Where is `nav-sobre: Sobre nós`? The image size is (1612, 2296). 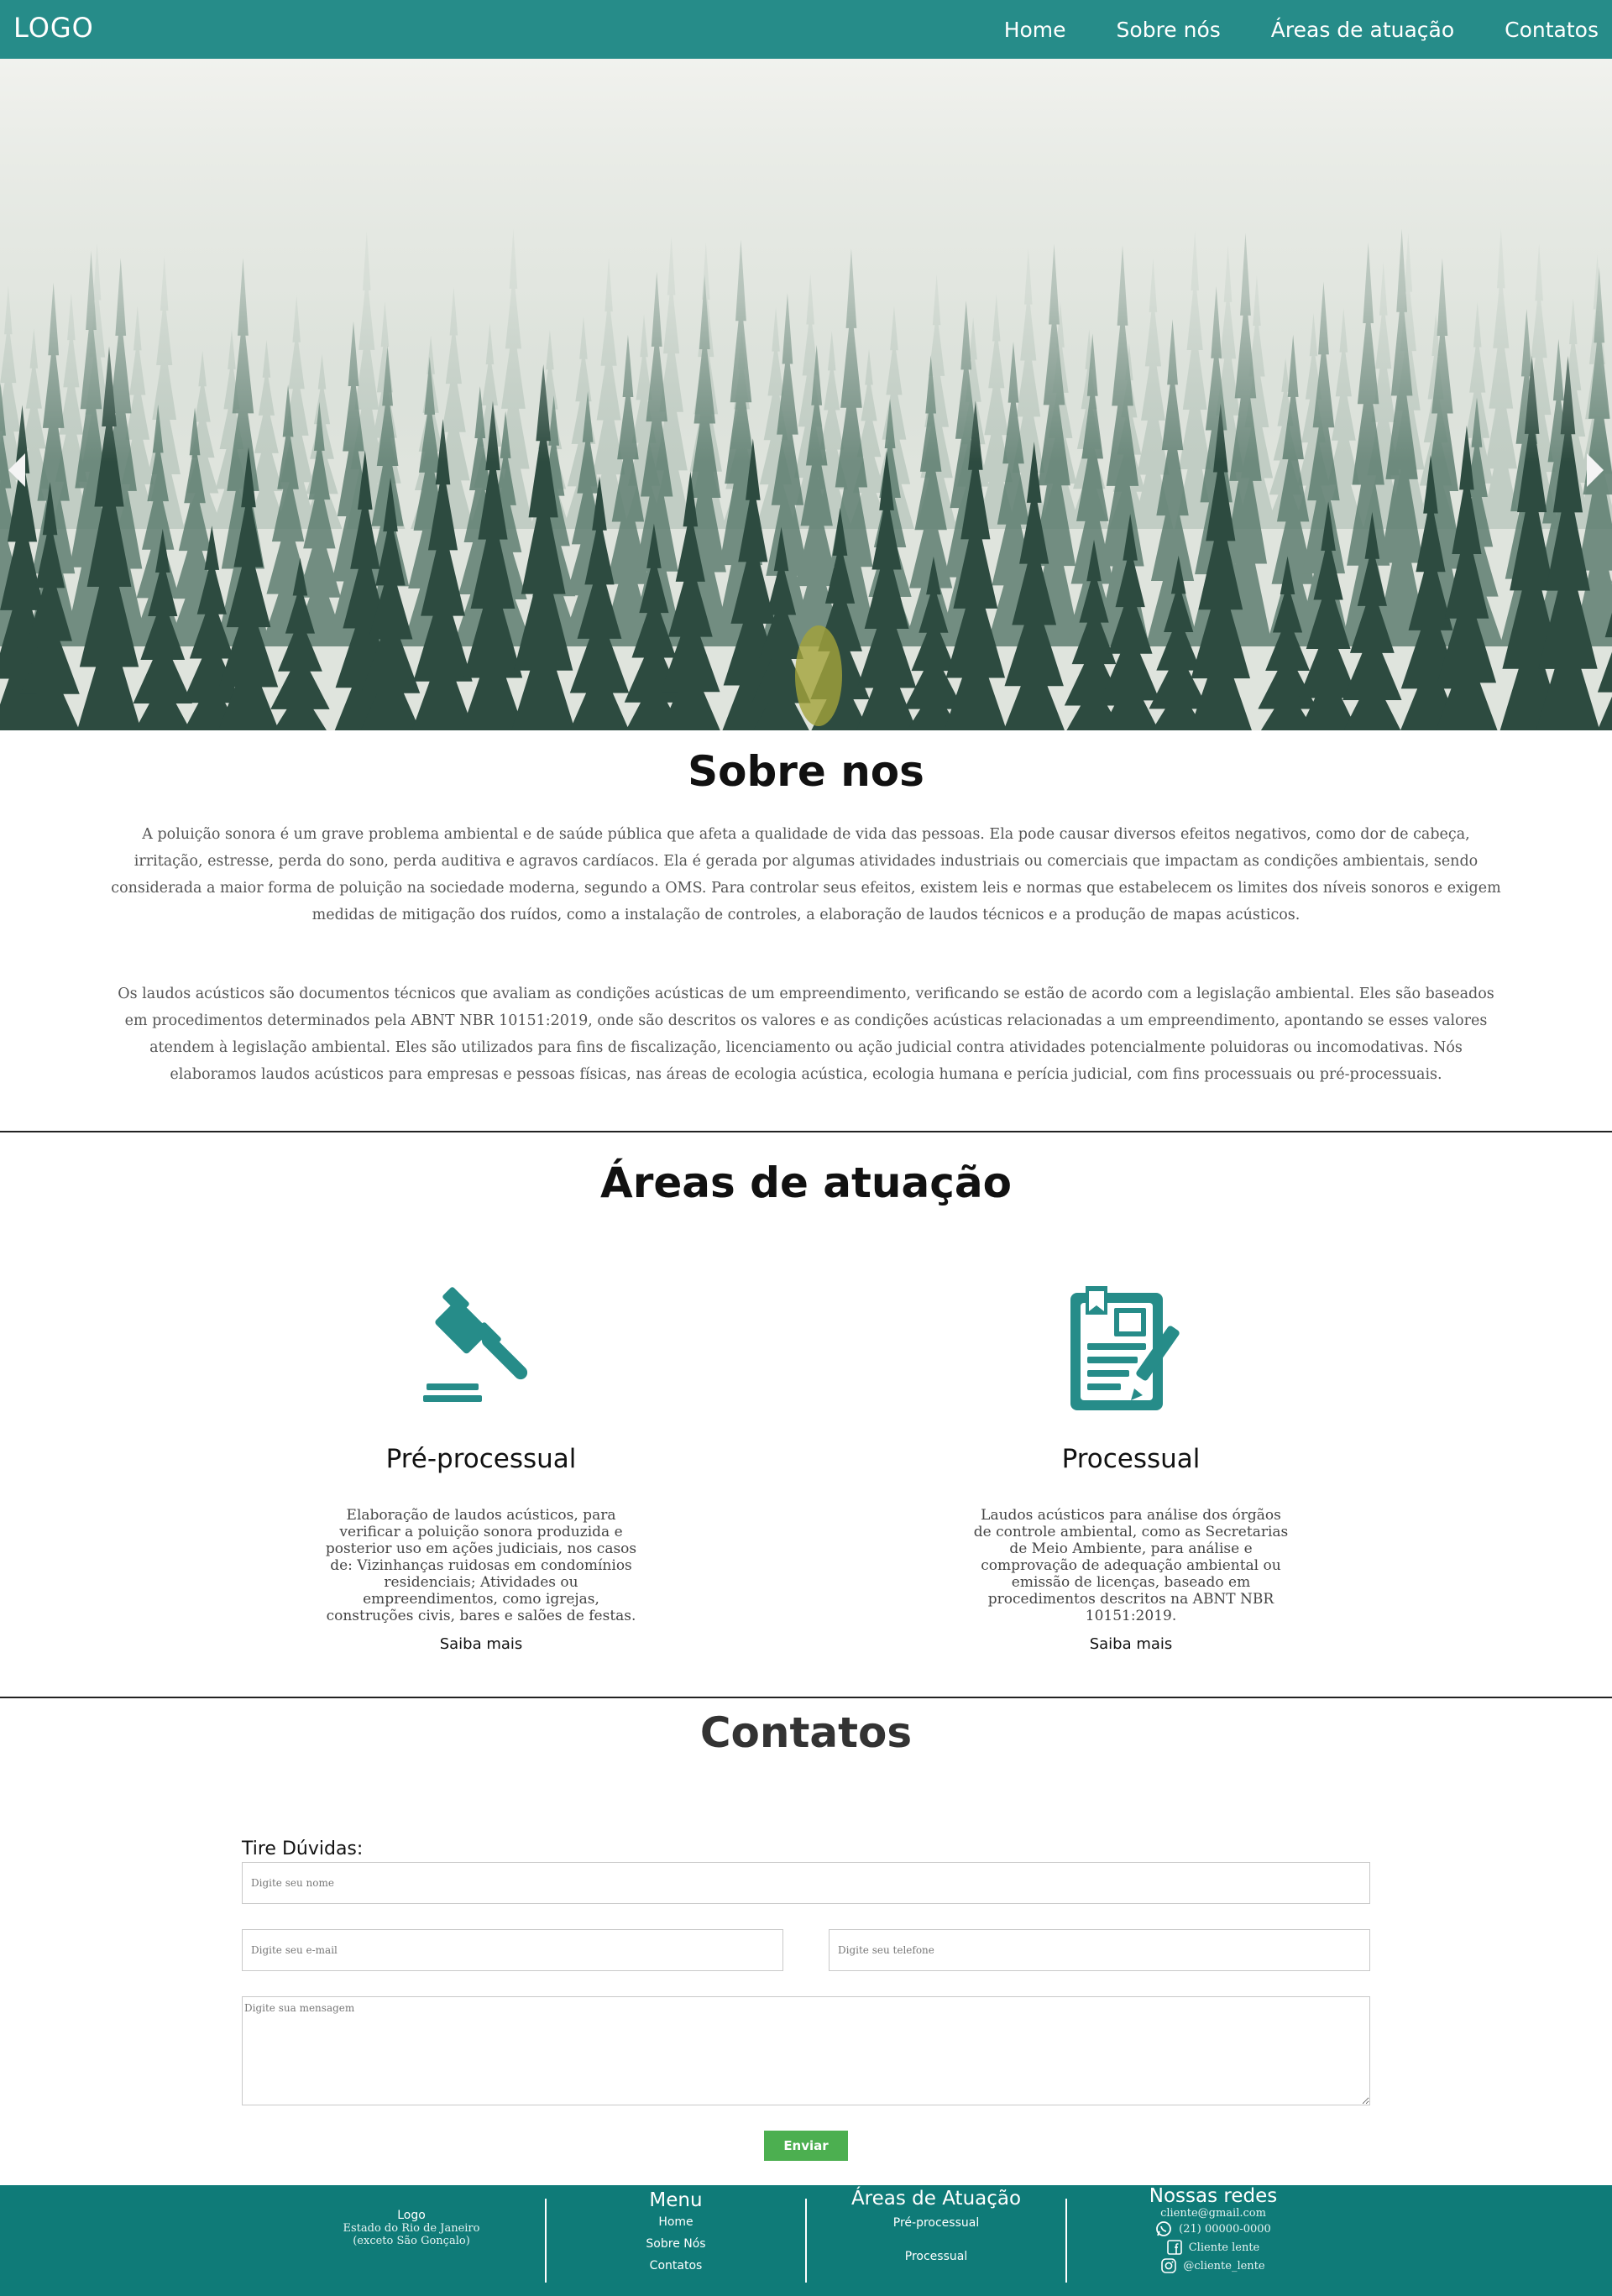 nav-sobre: Sobre nós is located at coordinates (1169, 30).